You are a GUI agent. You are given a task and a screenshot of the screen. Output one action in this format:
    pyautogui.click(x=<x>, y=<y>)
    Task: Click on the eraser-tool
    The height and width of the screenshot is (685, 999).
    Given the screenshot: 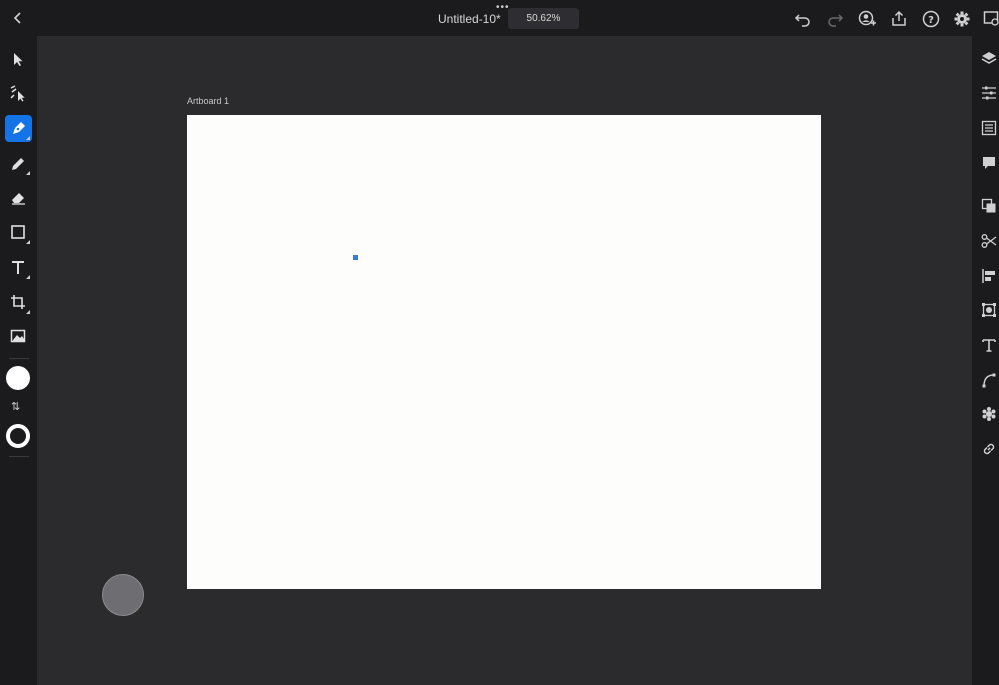 What is the action you would take?
    pyautogui.click(x=18, y=197)
    